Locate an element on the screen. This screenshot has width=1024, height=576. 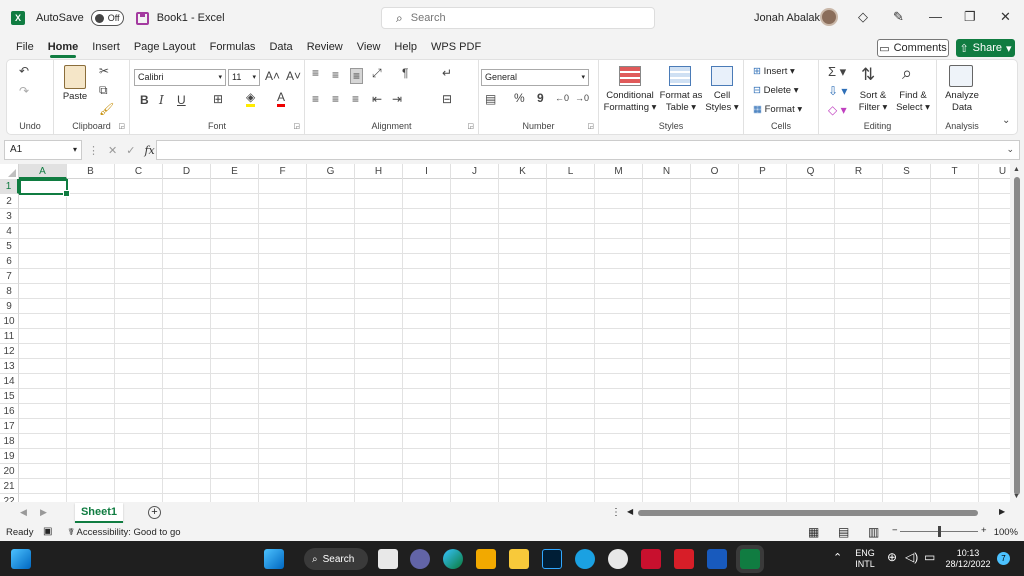
next-sheet-icon: ▶ is located at coordinates (43, 512).